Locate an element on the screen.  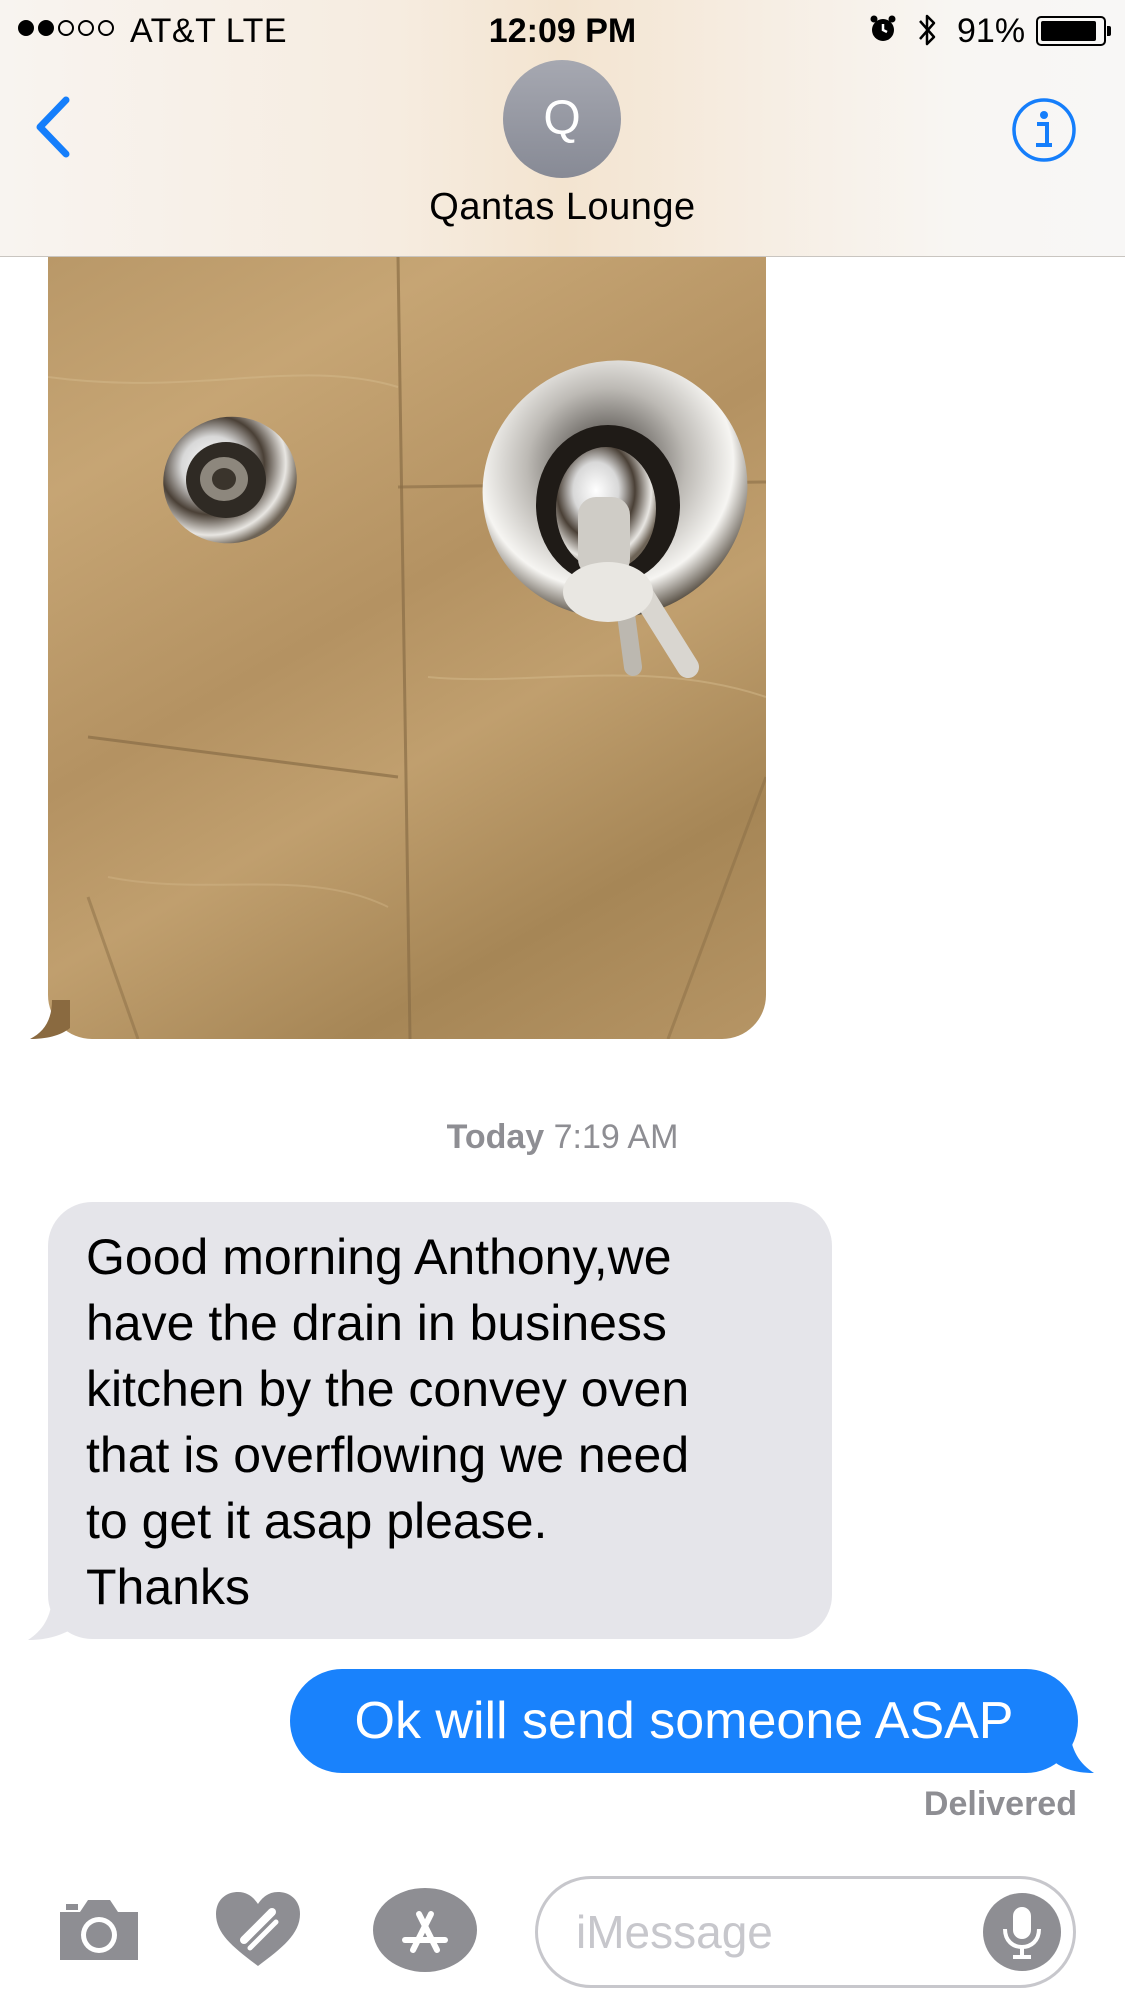
timestamp-day: Today is located at coordinates (495, 1137).